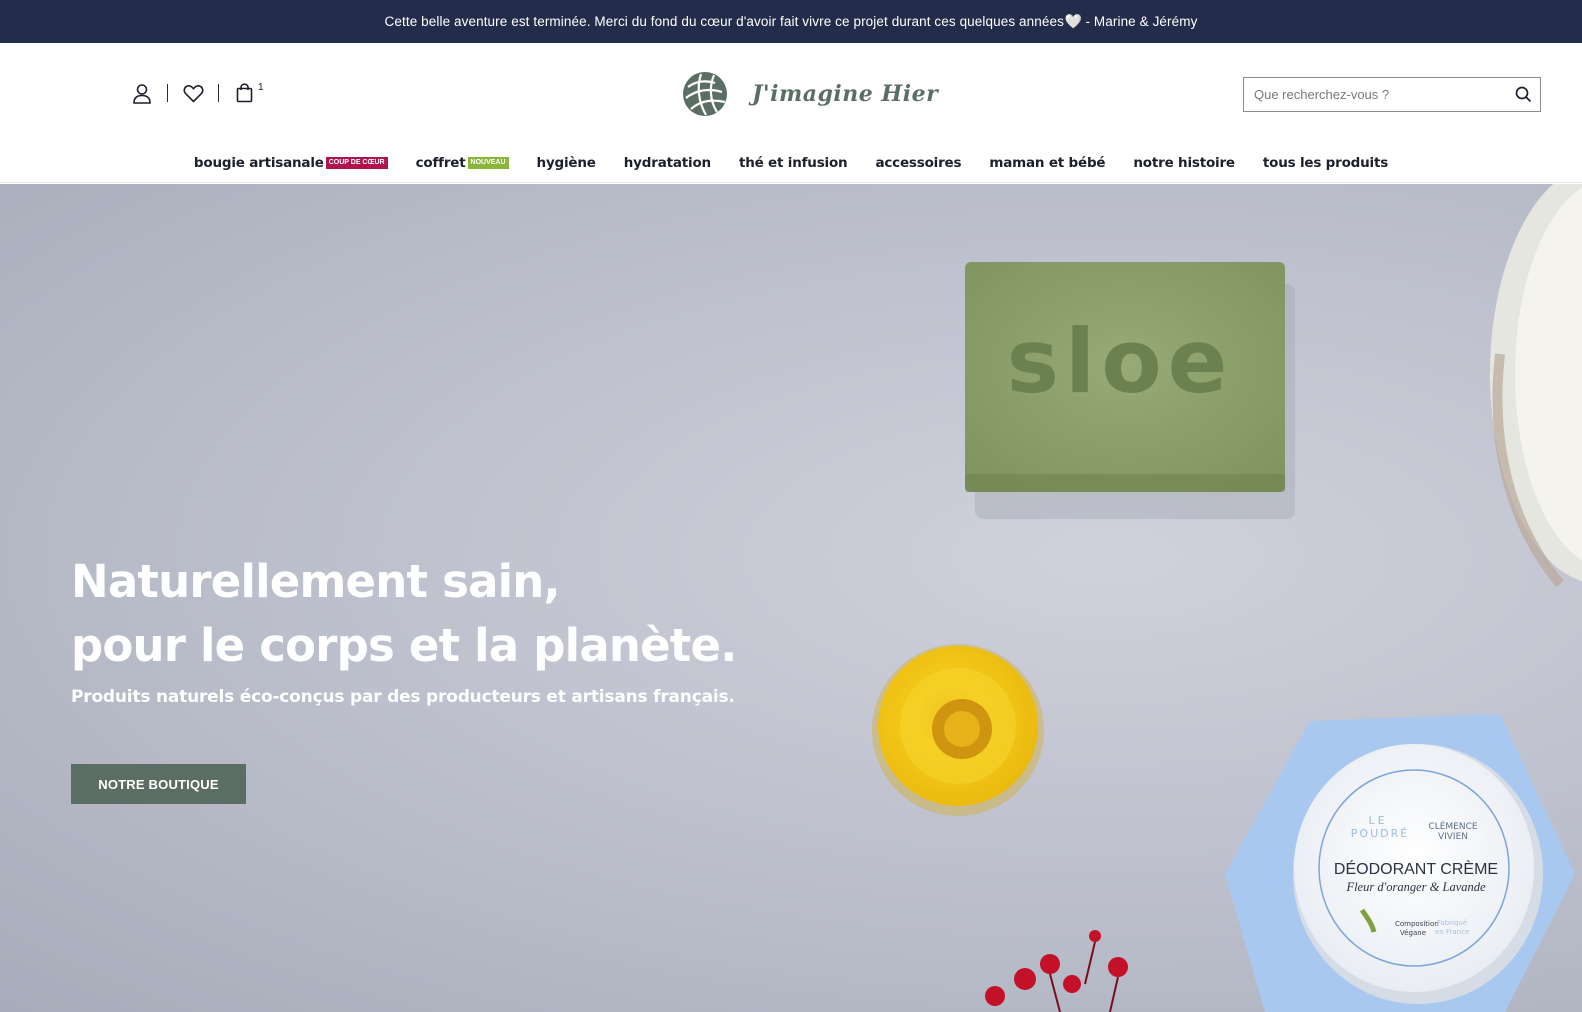 The height and width of the screenshot is (1012, 1582). What do you see at coordinates (1325, 163) in the screenshot?
I see `nav-item-tous-les-produits: tous les produits` at bounding box center [1325, 163].